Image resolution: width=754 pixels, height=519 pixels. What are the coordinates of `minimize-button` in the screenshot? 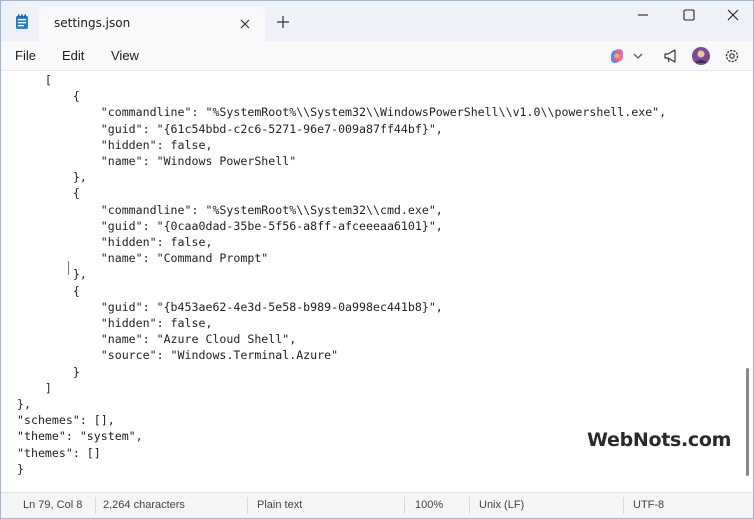 It's located at (643, 15).